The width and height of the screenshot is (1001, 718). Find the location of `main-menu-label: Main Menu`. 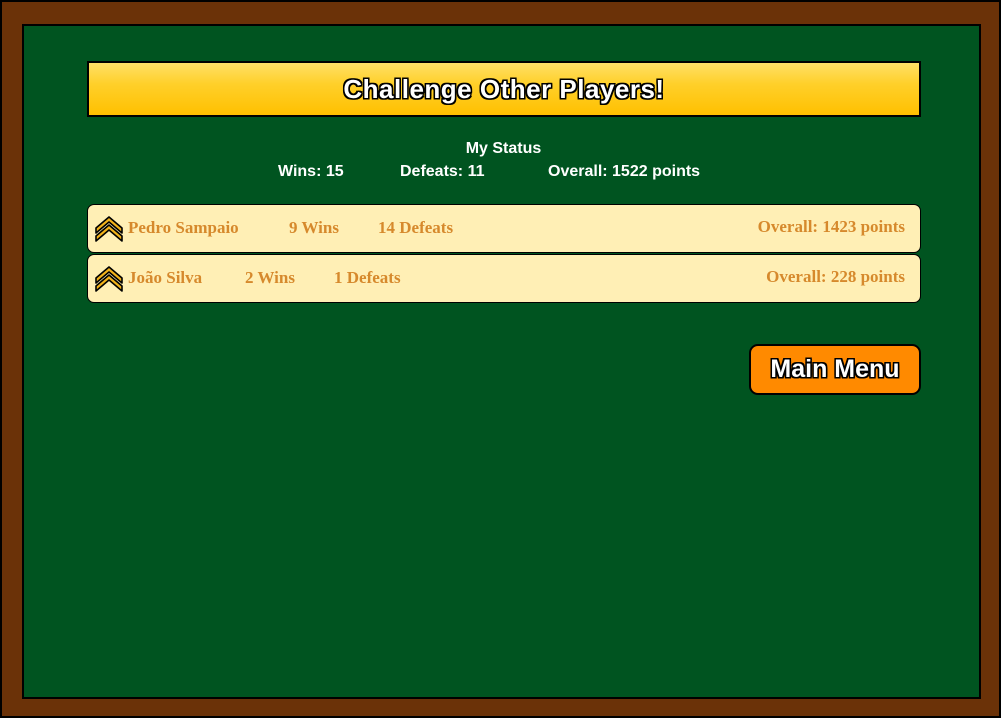

main-menu-label: Main Menu is located at coordinates (835, 369).